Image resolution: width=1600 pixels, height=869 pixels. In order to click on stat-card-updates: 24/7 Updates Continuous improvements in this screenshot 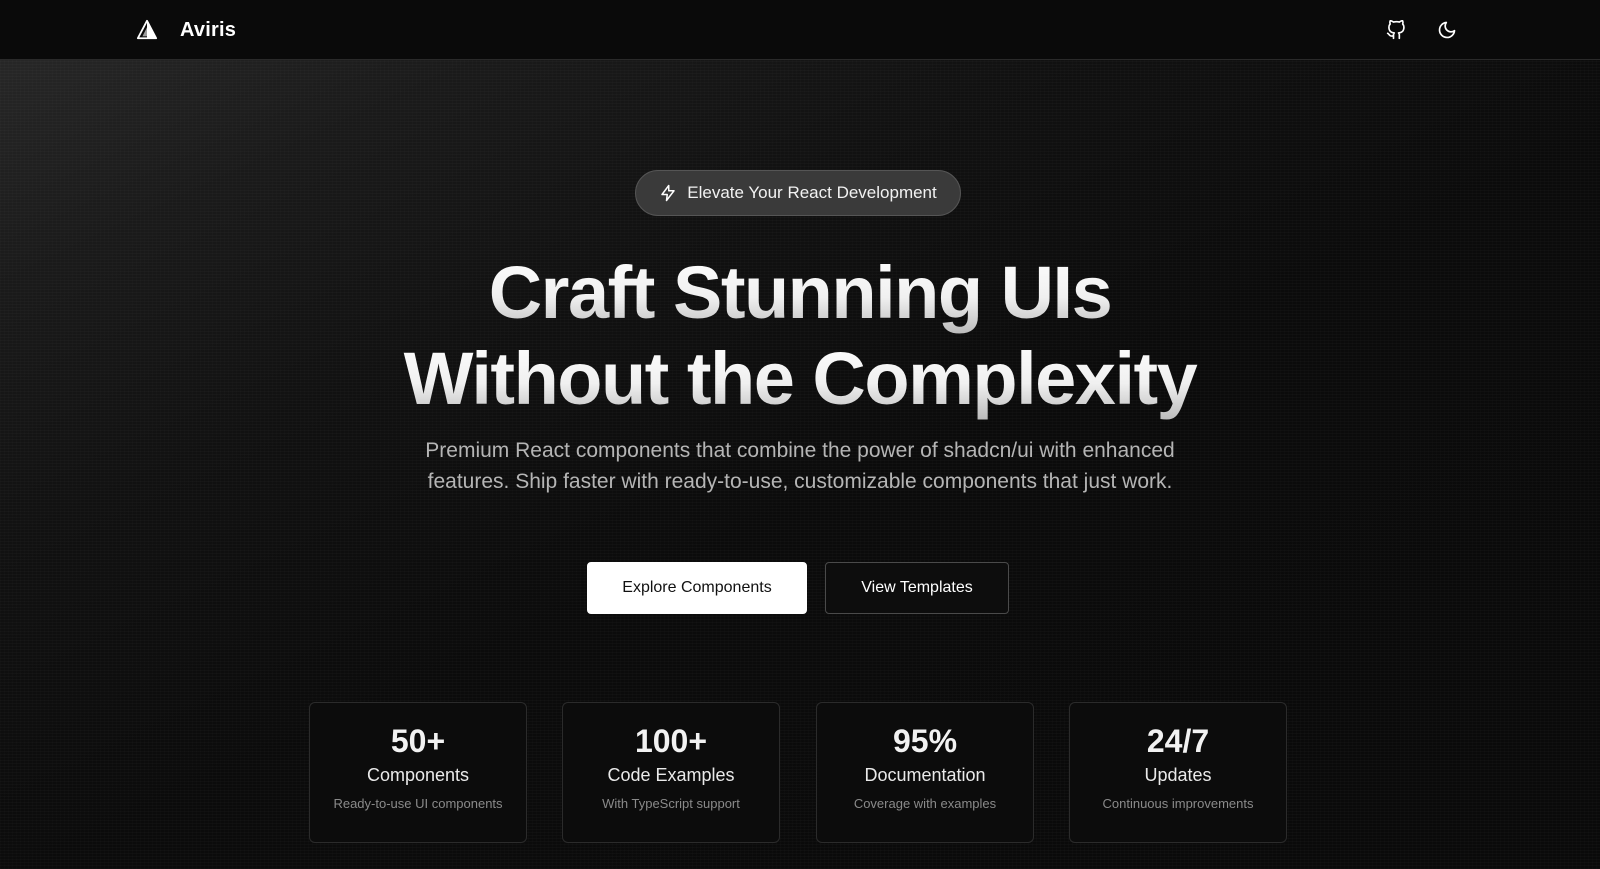, I will do `click(1178, 772)`.